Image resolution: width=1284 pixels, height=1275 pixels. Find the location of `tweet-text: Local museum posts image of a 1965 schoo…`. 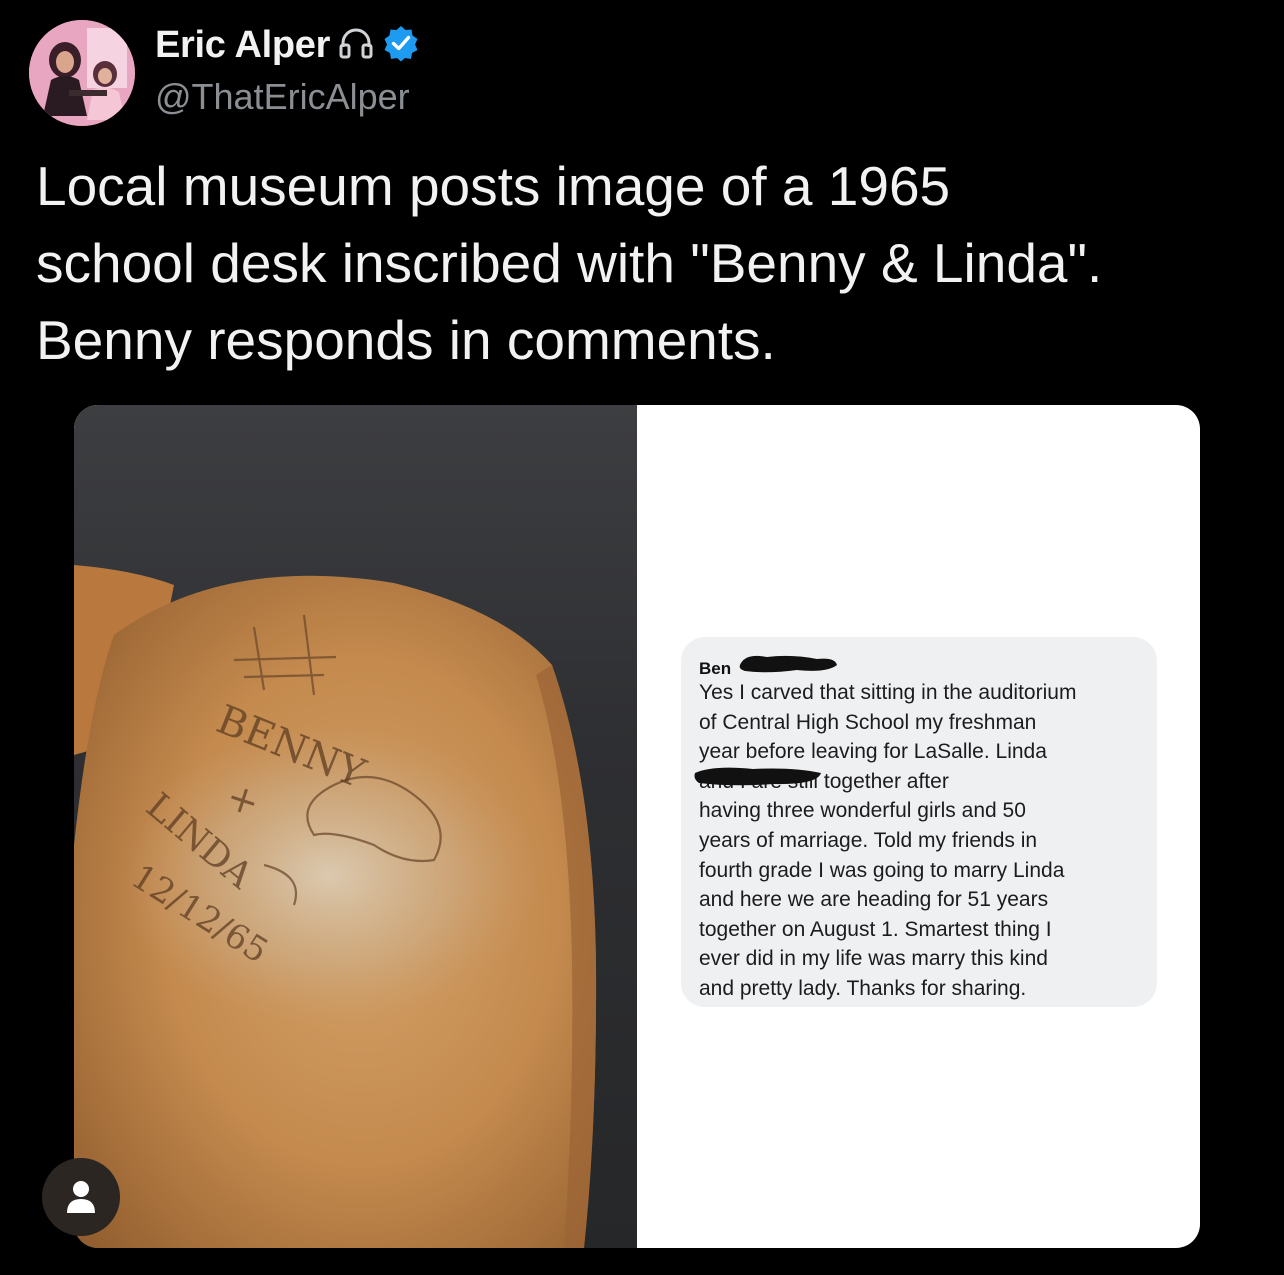

tweet-text: Local museum posts image of a 1965 schoo… is located at coordinates (569, 263).